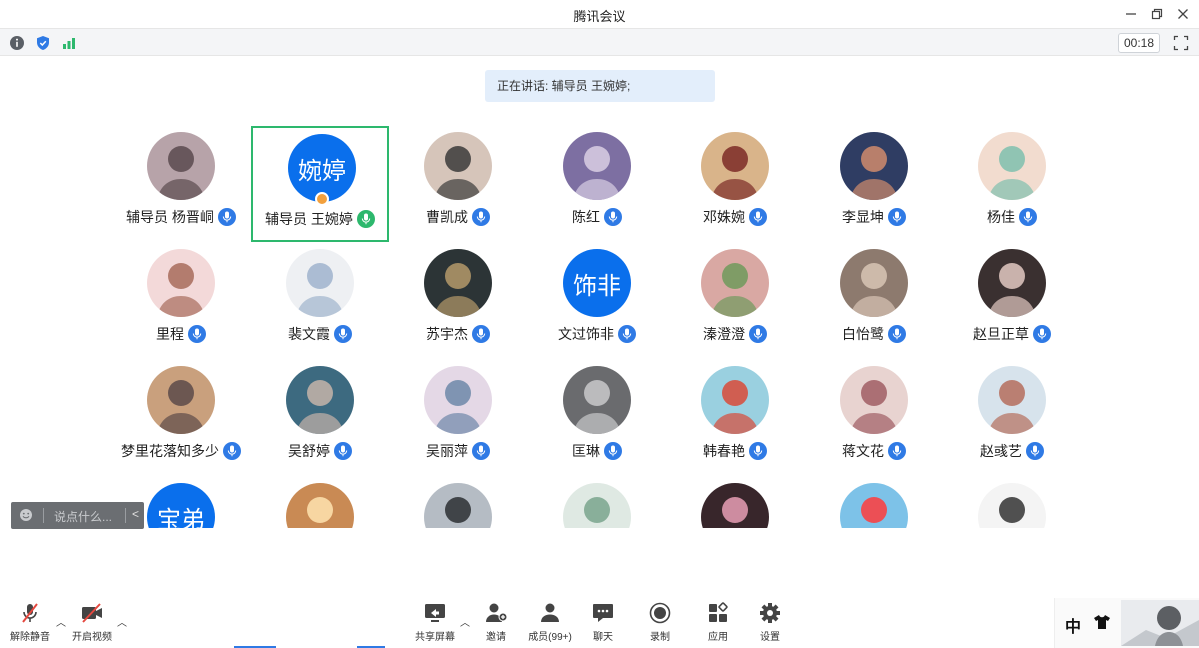  I want to click on avatar-initials: 宝弟, so click(181, 517).